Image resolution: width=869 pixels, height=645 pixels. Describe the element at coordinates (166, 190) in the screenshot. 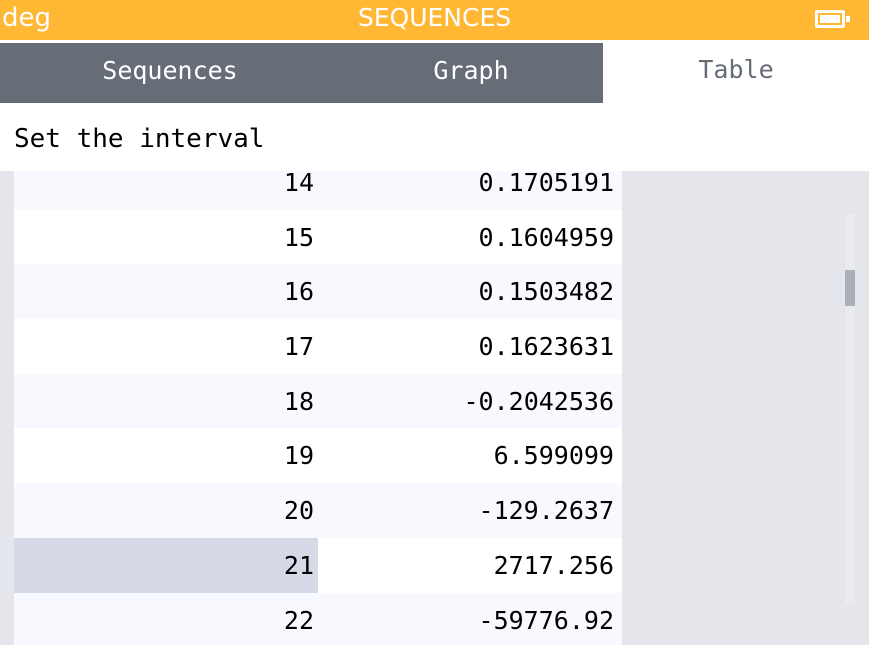

I see `n-cell: 14` at that location.